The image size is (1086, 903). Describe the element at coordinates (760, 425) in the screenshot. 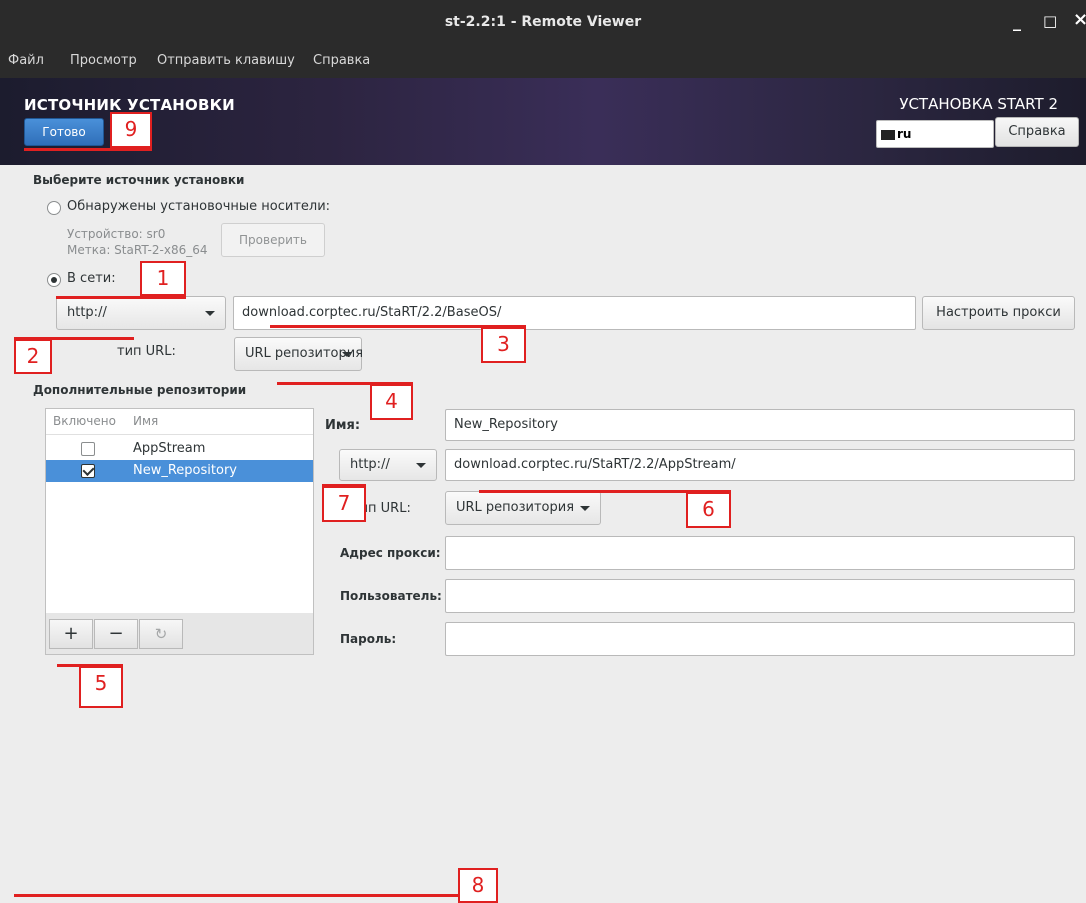

I see `repo-name-input: New_Repository` at that location.